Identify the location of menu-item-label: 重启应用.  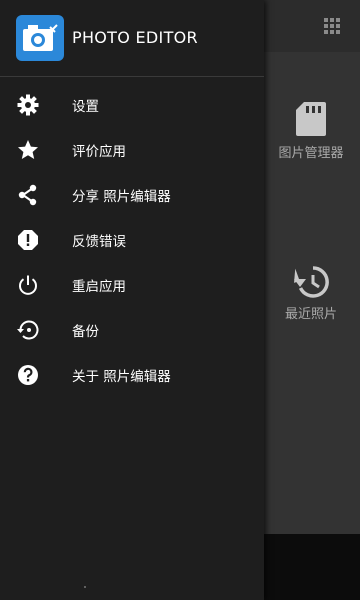
(99, 287).